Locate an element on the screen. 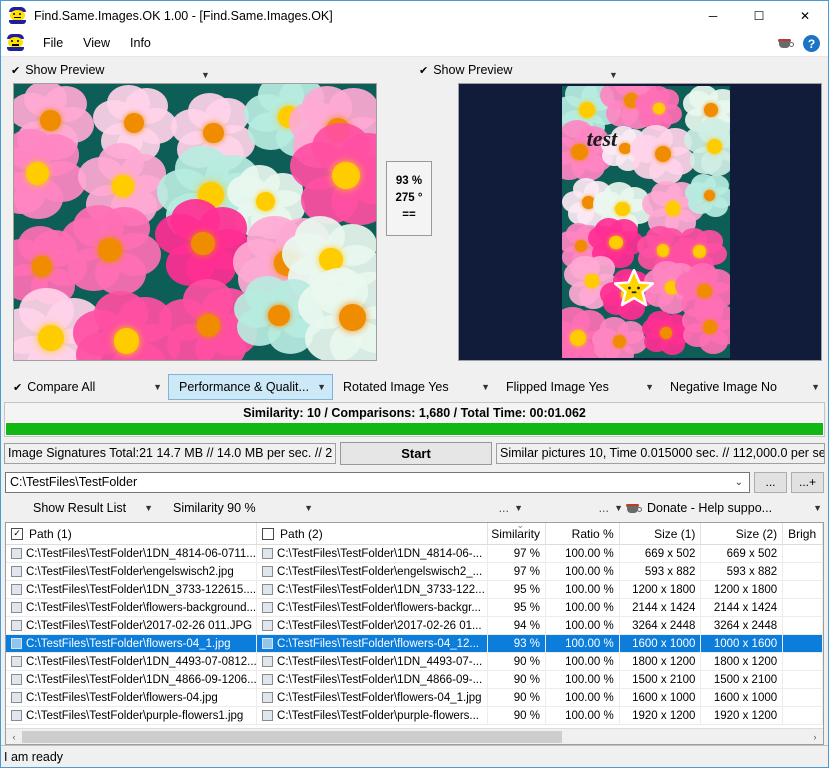 Image resolution: width=829 pixels, height=768 pixels. cell-size2: 3264 x 2448 is located at coordinates (742, 625).